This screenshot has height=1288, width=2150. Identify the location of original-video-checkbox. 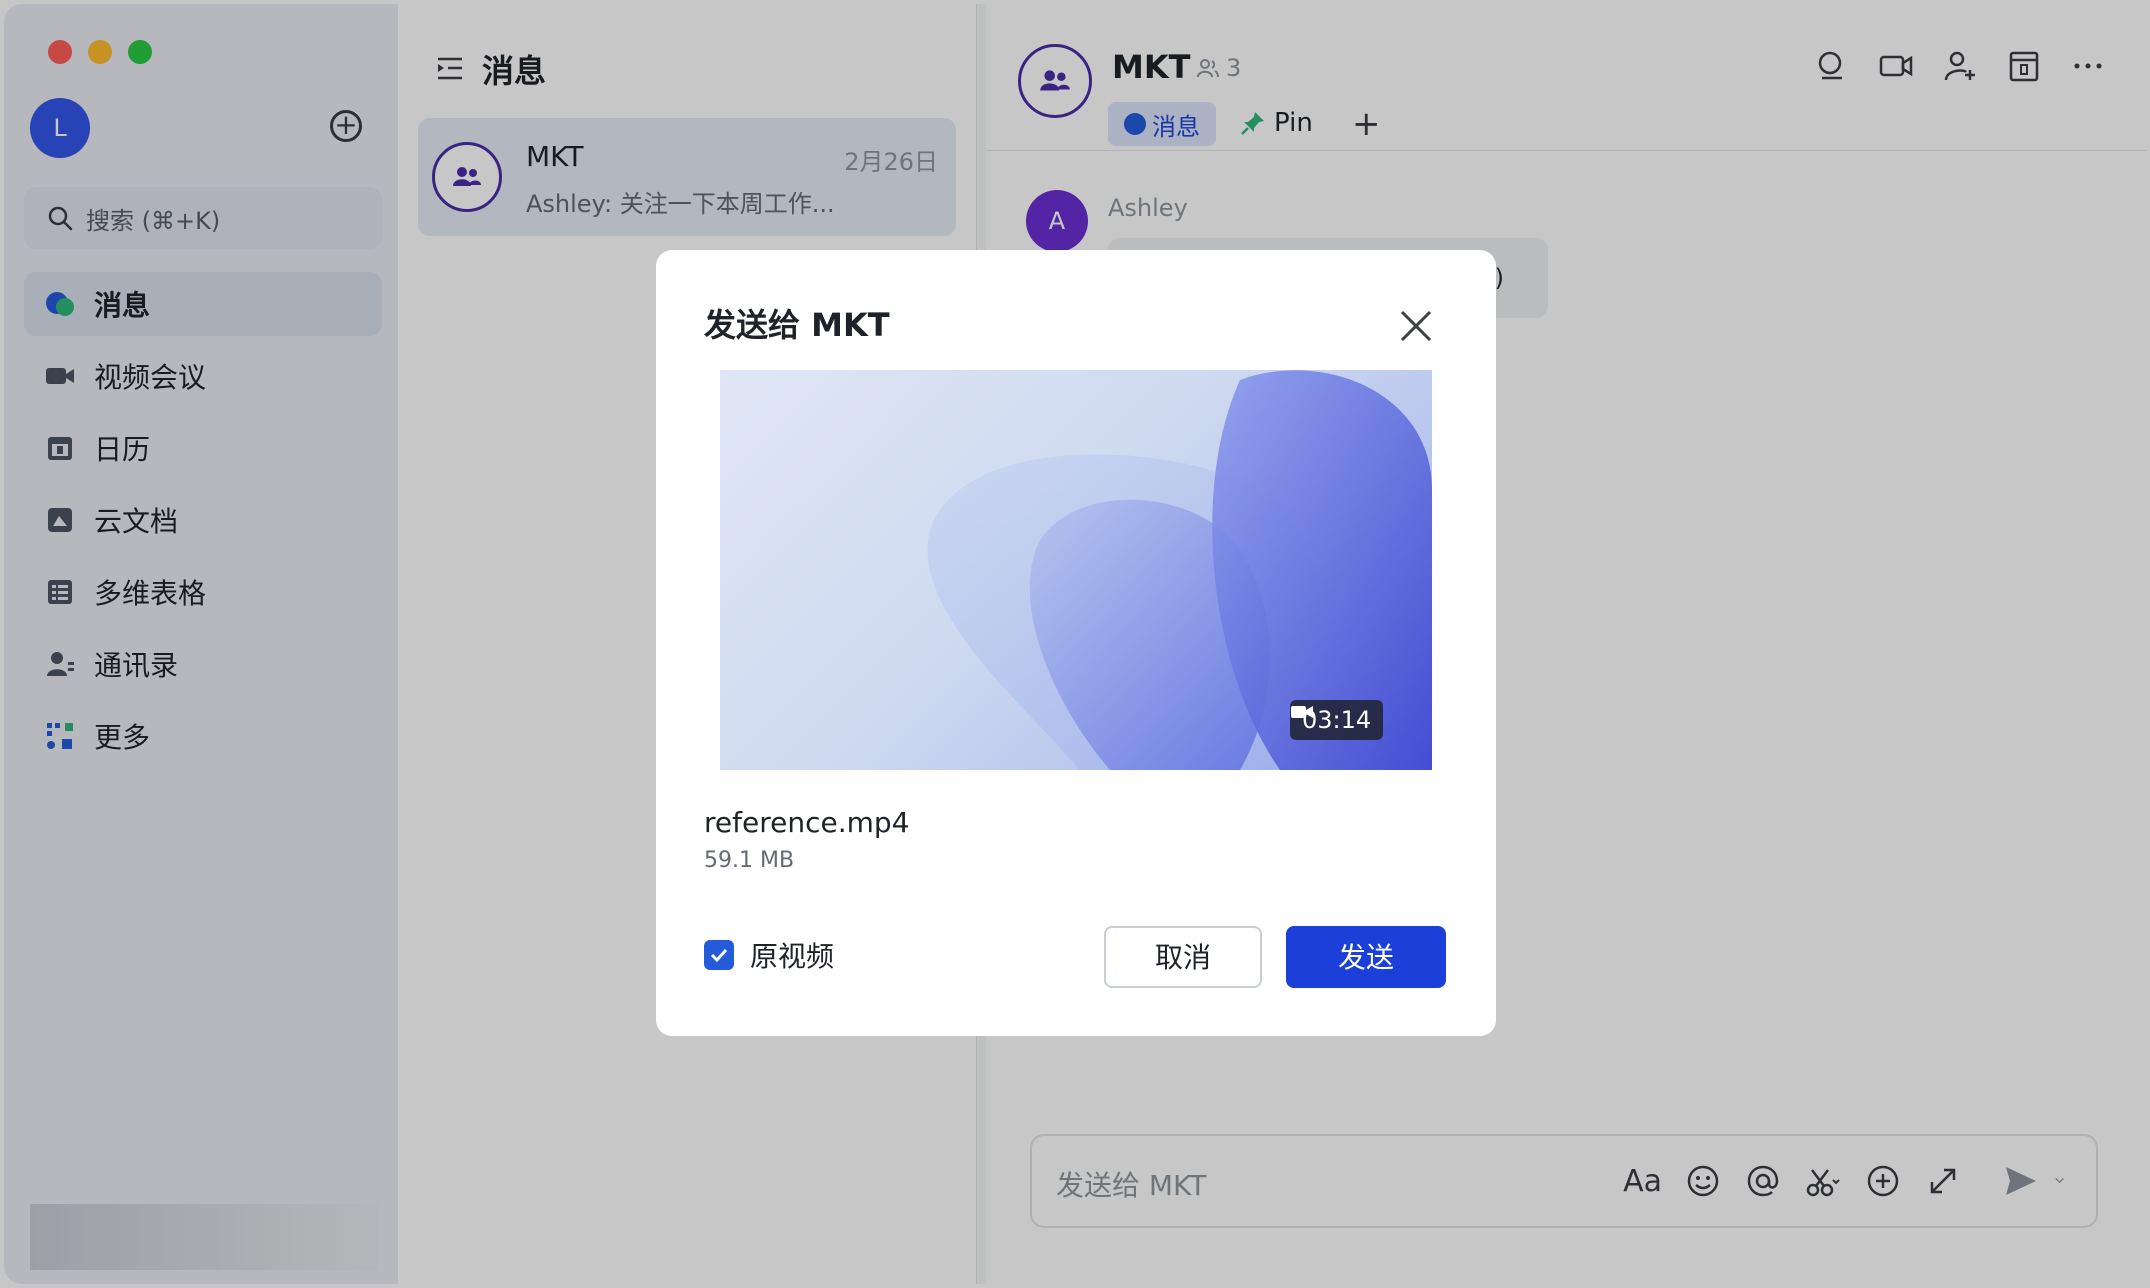
(719, 955).